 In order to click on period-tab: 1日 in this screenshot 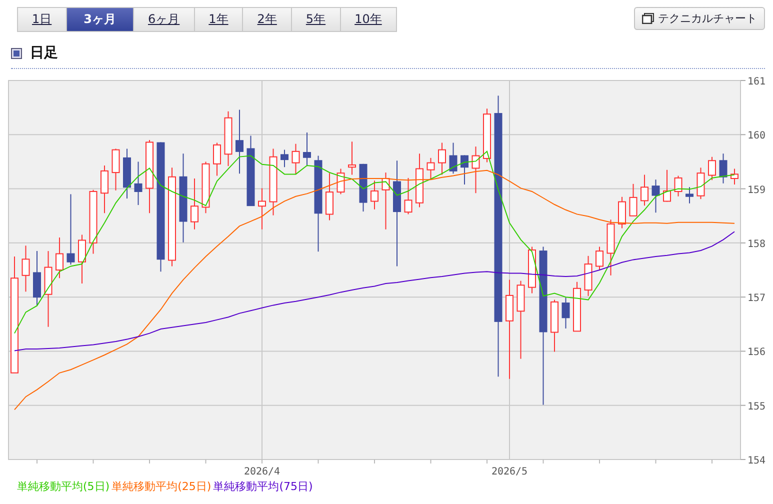, I will do `click(42, 19)`.